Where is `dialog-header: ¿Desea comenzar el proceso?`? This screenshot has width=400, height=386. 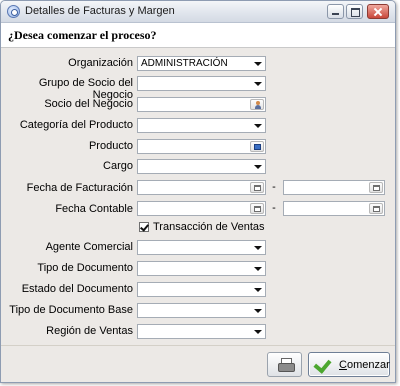 dialog-header: ¿Desea comenzar el proceso? is located at coordinates (198, 35).